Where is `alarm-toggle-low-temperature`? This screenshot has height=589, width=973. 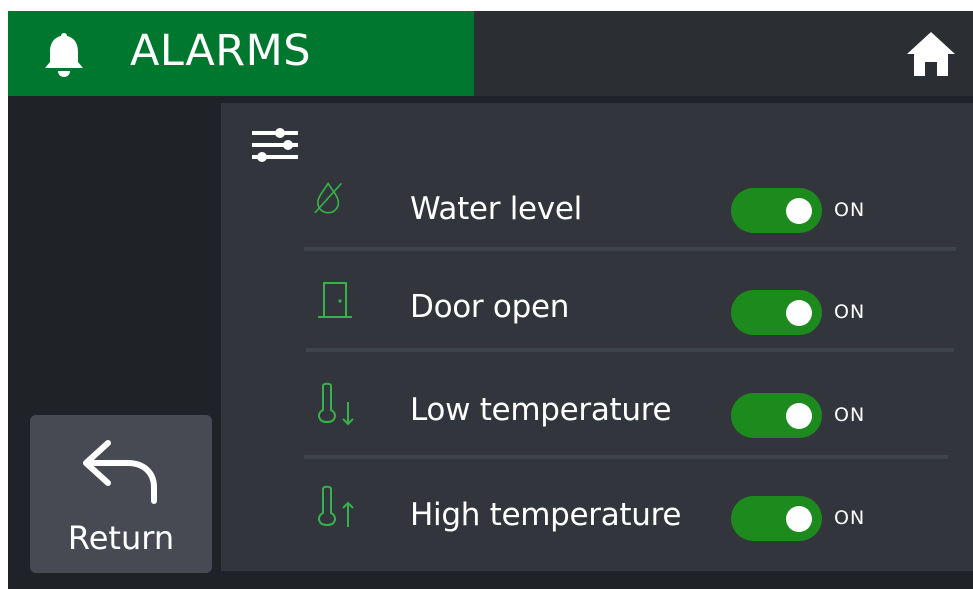 alarm-toggle-low-temperature is located at coordinates (776, 415).